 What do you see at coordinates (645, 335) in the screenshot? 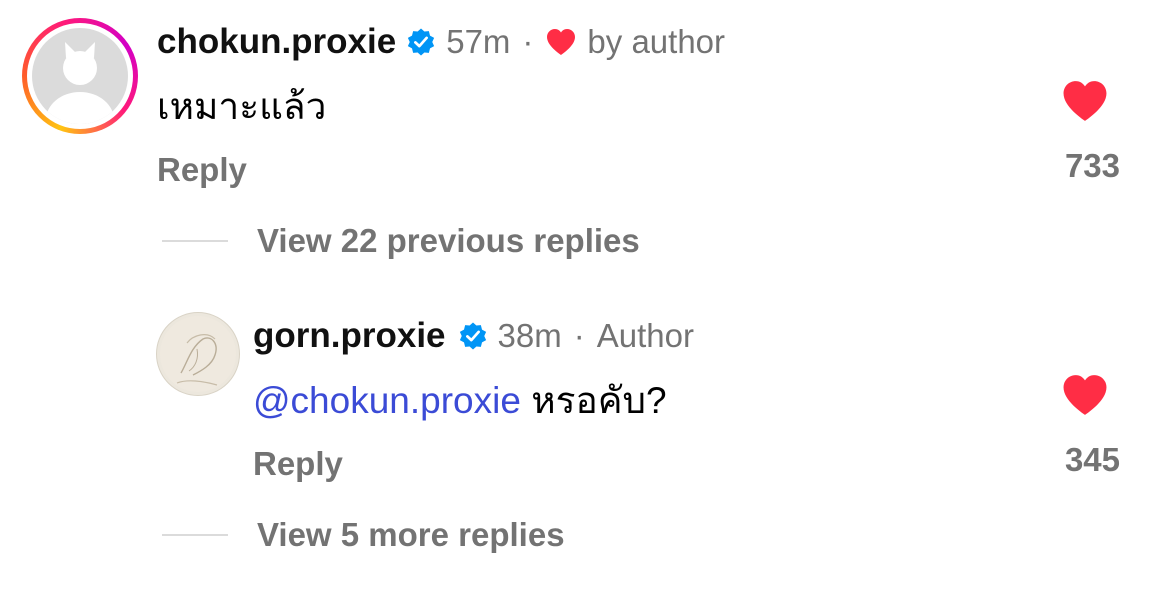
I see `author-label: Author` at bounding box center [645, 335].